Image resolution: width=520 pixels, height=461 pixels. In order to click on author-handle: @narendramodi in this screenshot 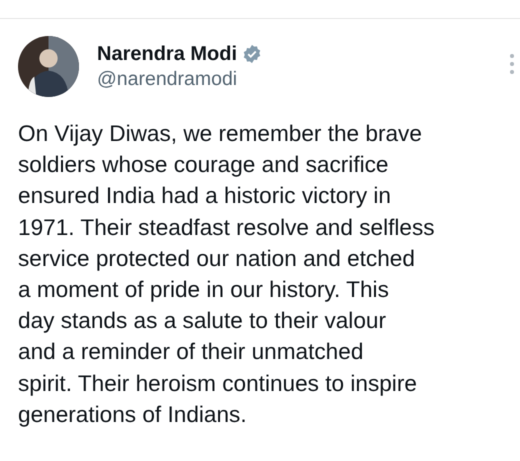, I will do `click(167, 79)`.